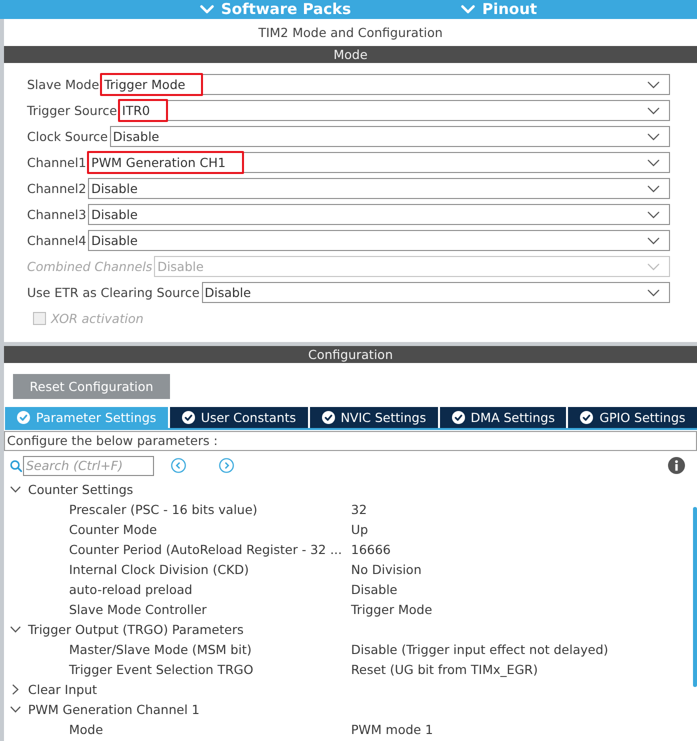 The image size is (697, 741). Describe the element at coordinates (72, 489) in the screenshot. I see `tree-group-toggle: Counter Settings` at that location.